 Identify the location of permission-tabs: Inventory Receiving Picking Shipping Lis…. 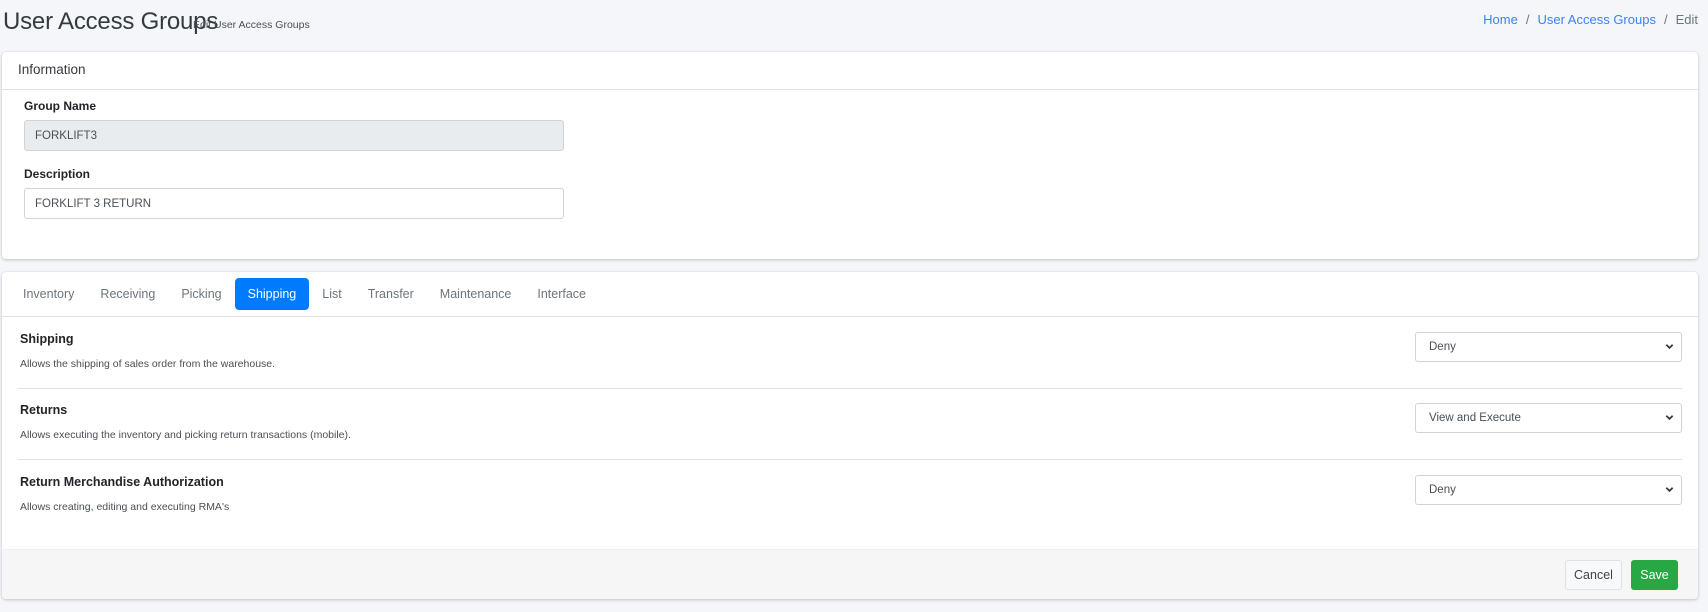
(850, 294).